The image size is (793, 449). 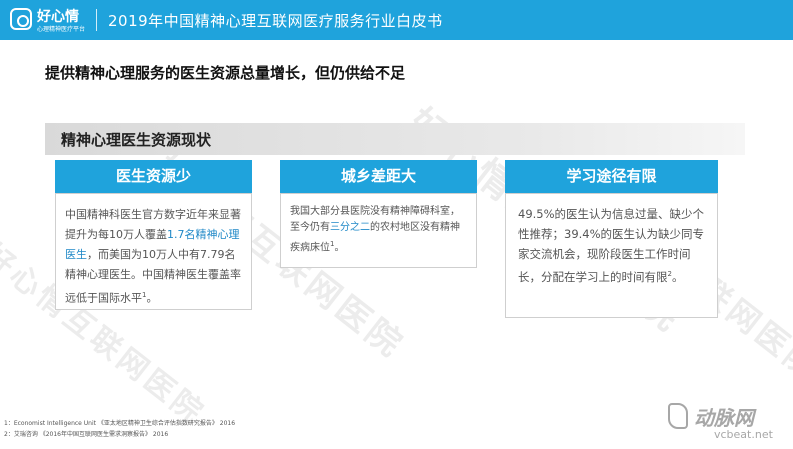 I want to click on brand-watermark: 动脉网 vcbeat.net, so click(x=728, y=422).